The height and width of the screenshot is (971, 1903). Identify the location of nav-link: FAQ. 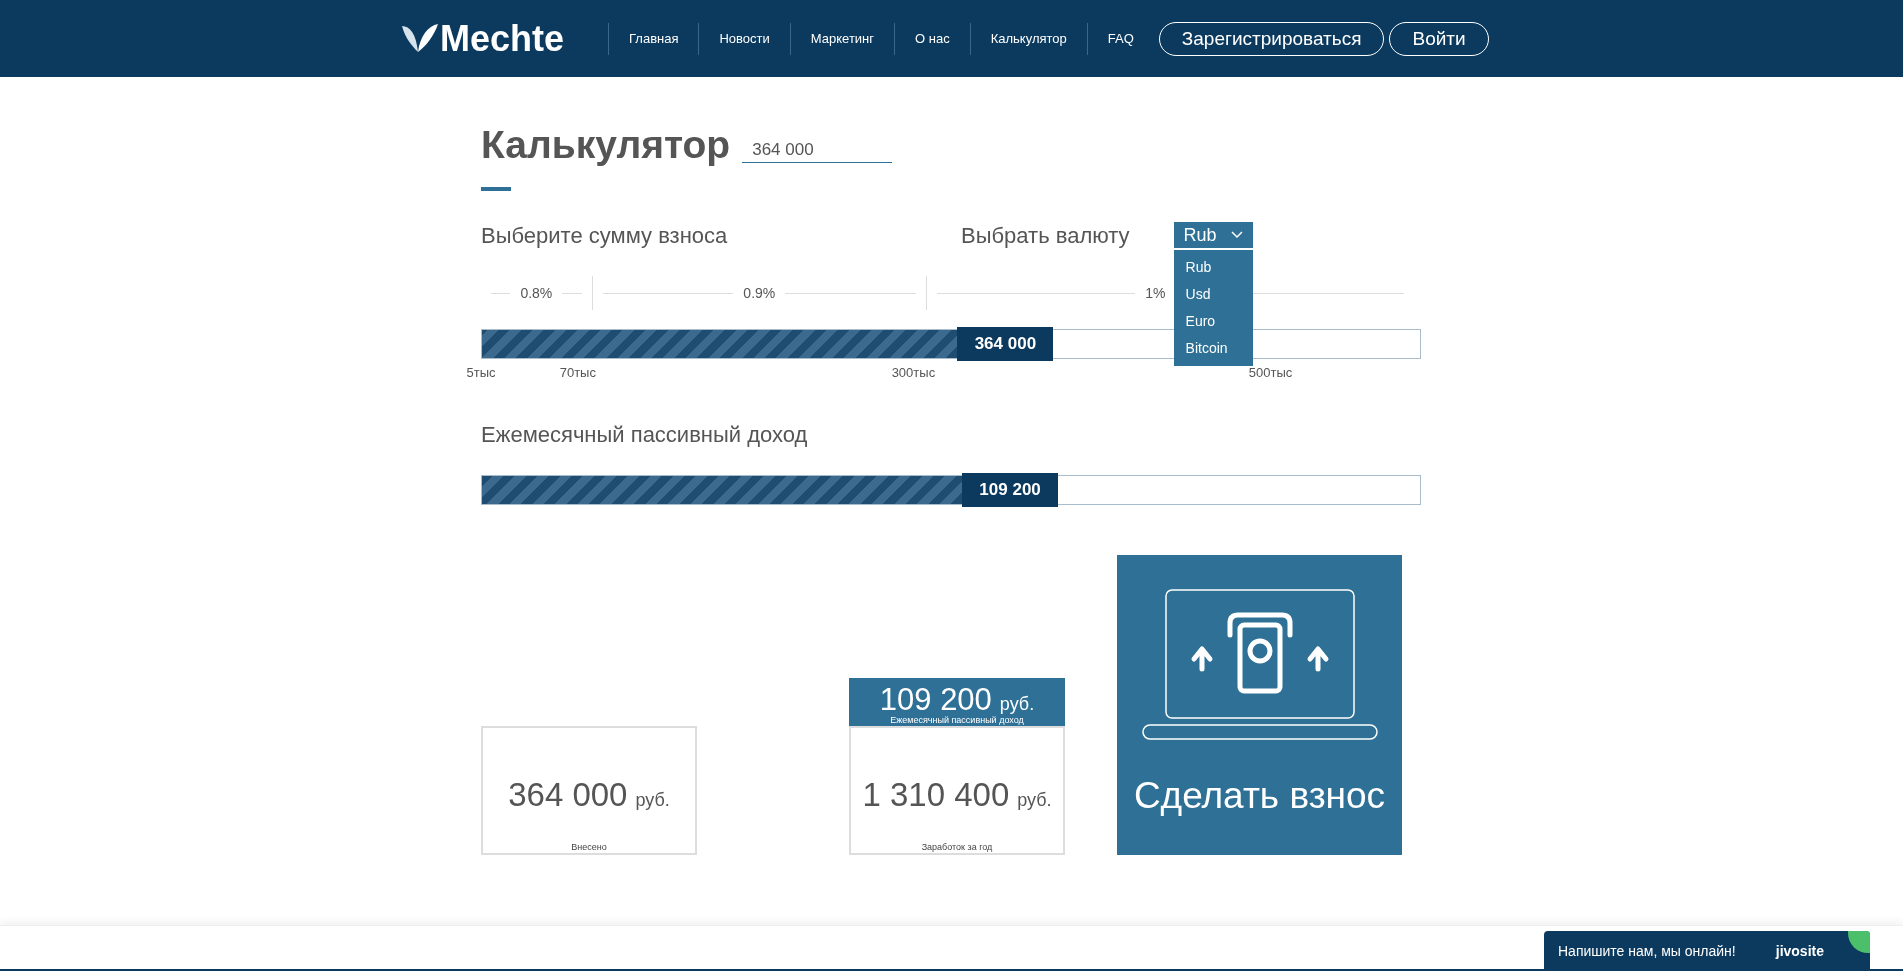
(1120, 38).